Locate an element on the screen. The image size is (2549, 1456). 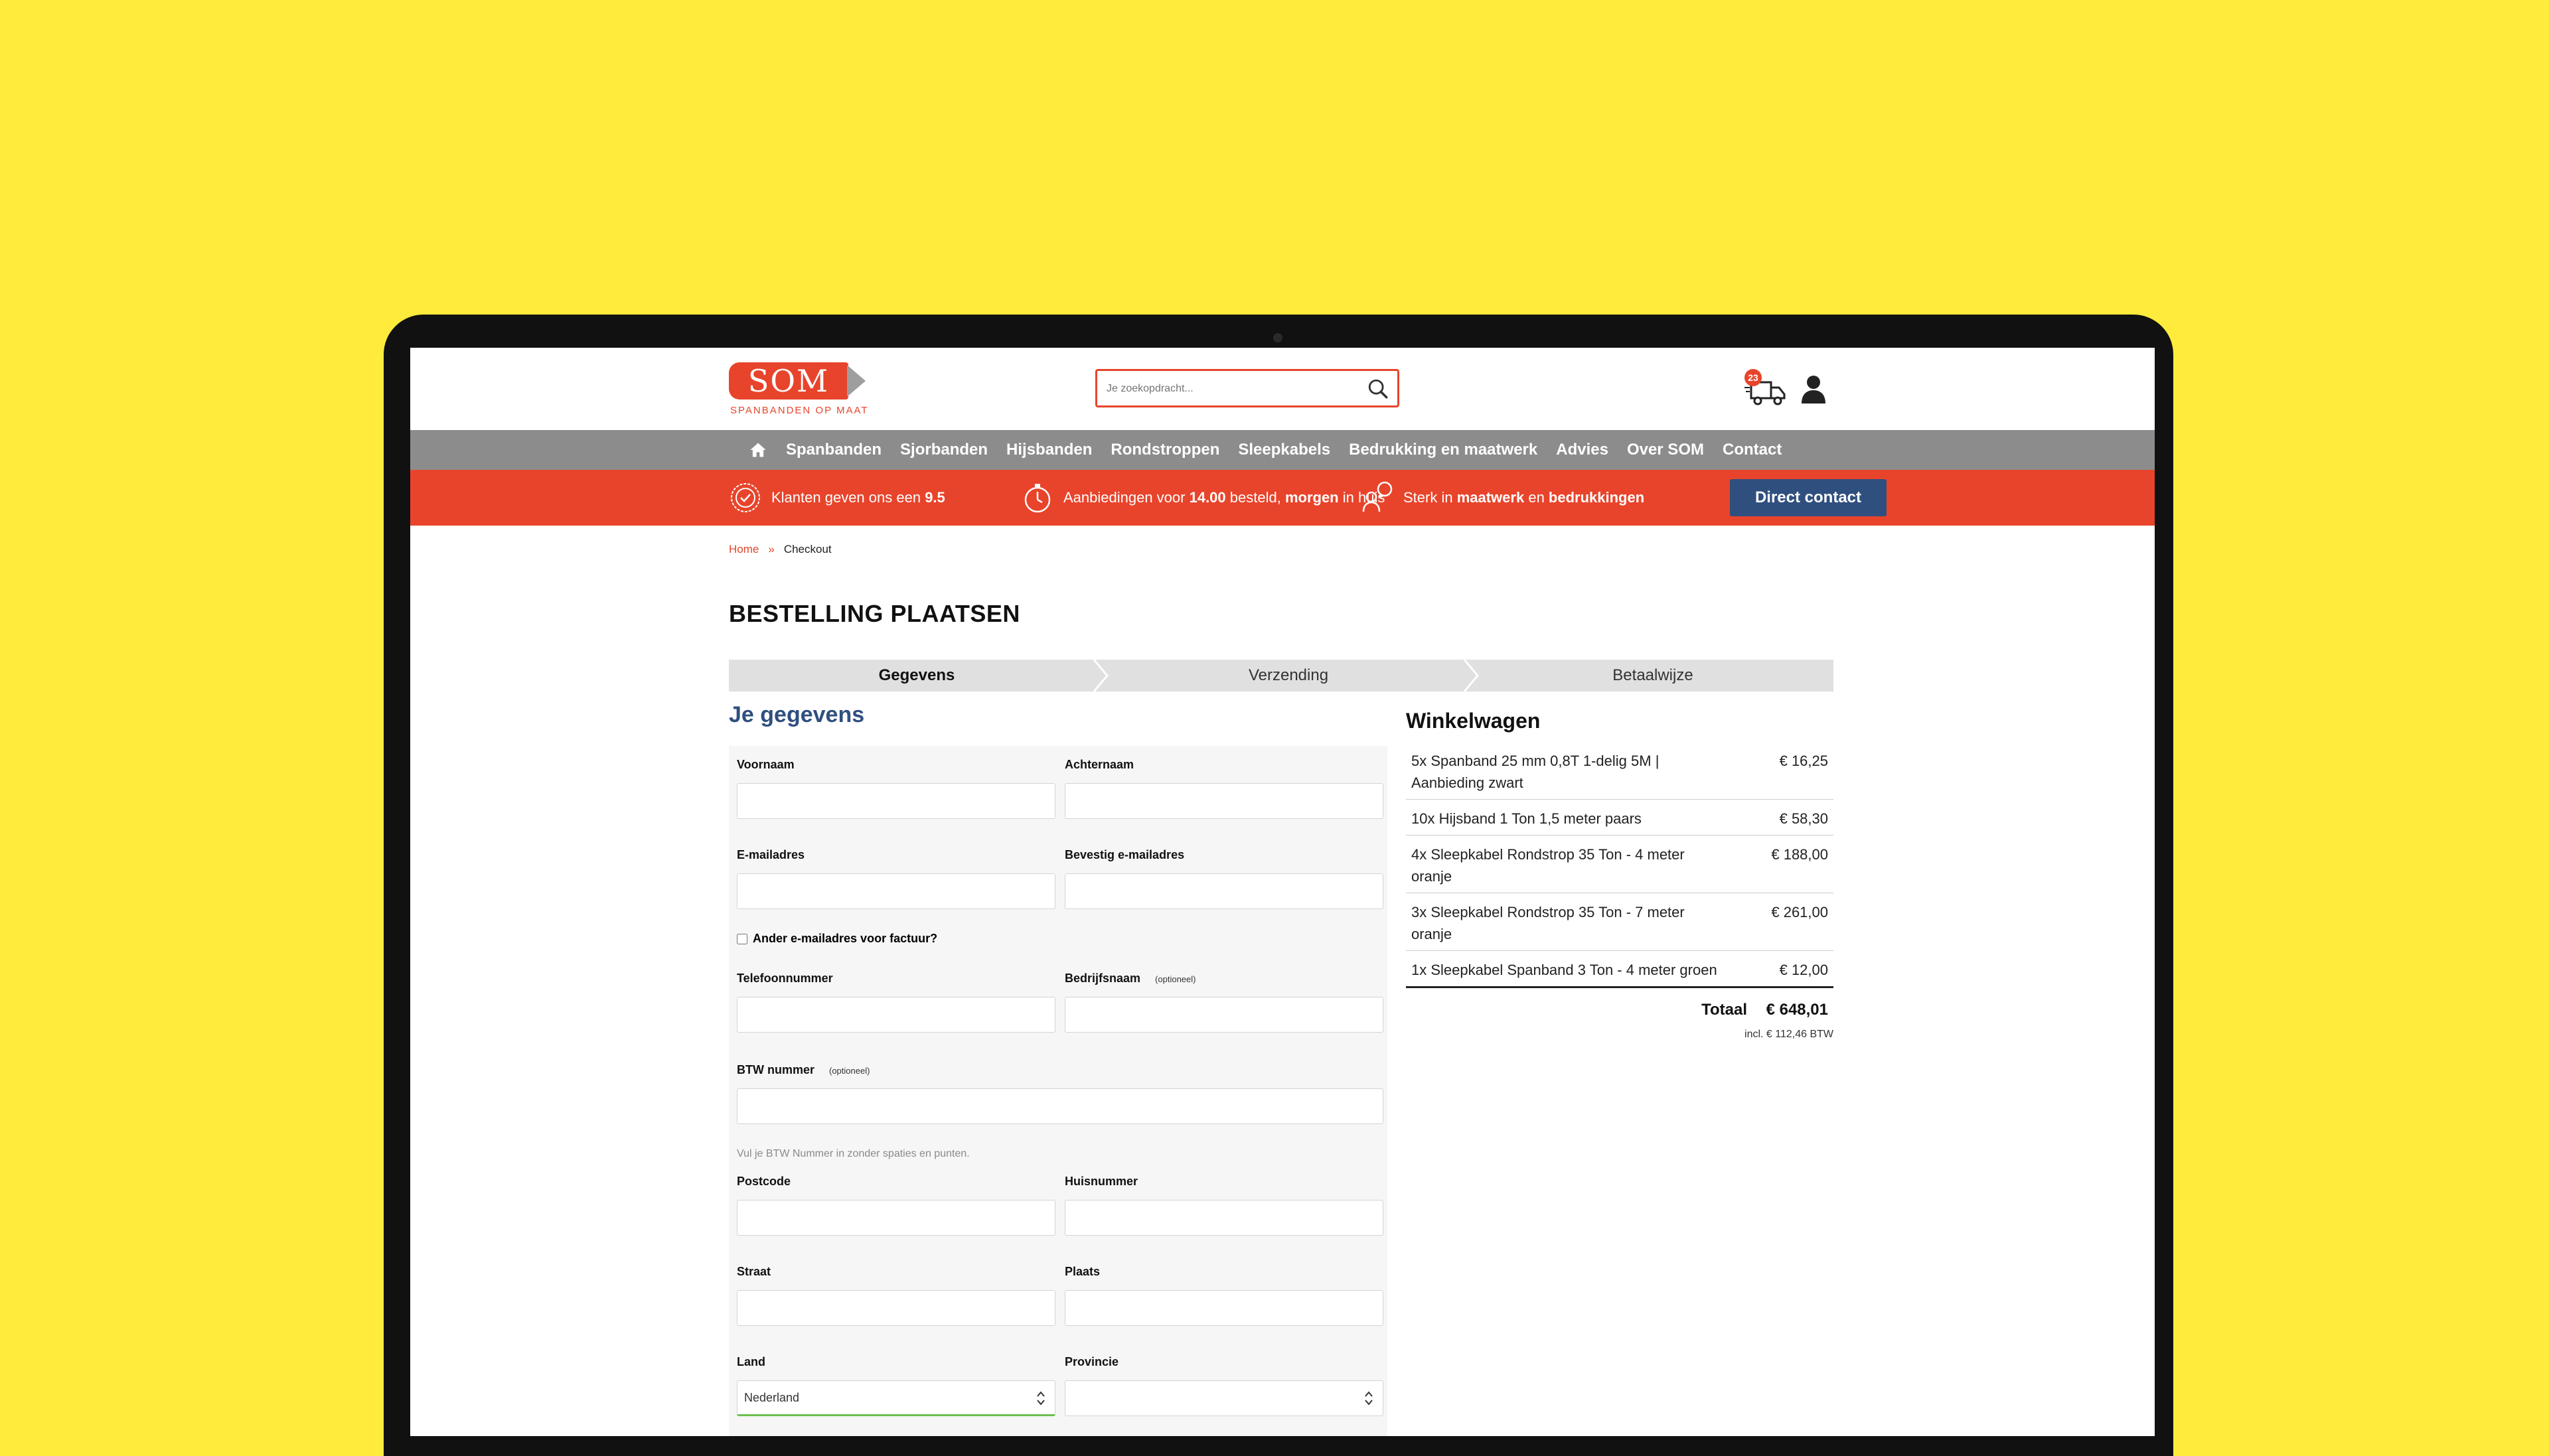
bedrijf-field is located at coordinates (1224, 1015).